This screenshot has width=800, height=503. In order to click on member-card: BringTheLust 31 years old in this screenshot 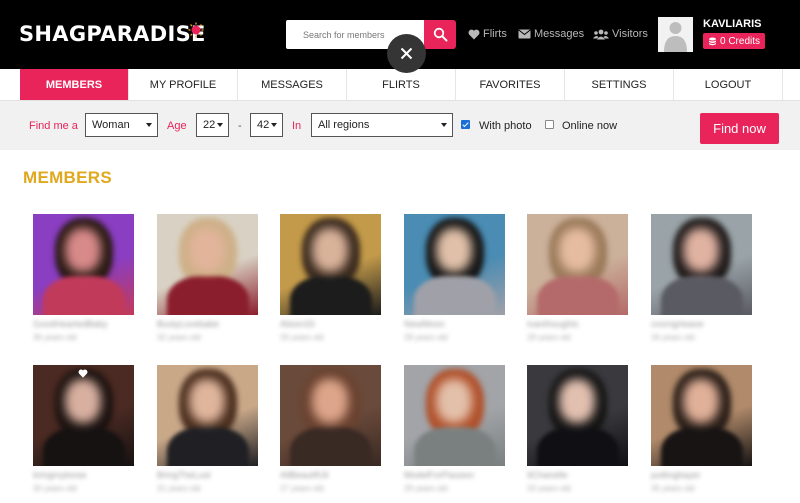, I will do `click(207, 429)`.